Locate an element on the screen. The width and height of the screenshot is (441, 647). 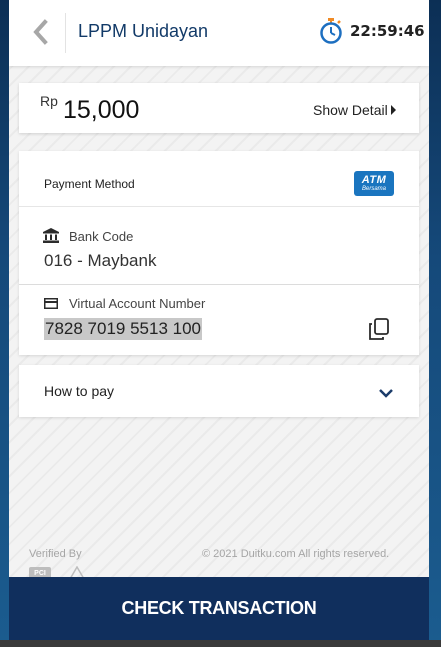
check-transaction-label: CHECK TRANSACTION is located at coordinates (219, 608).